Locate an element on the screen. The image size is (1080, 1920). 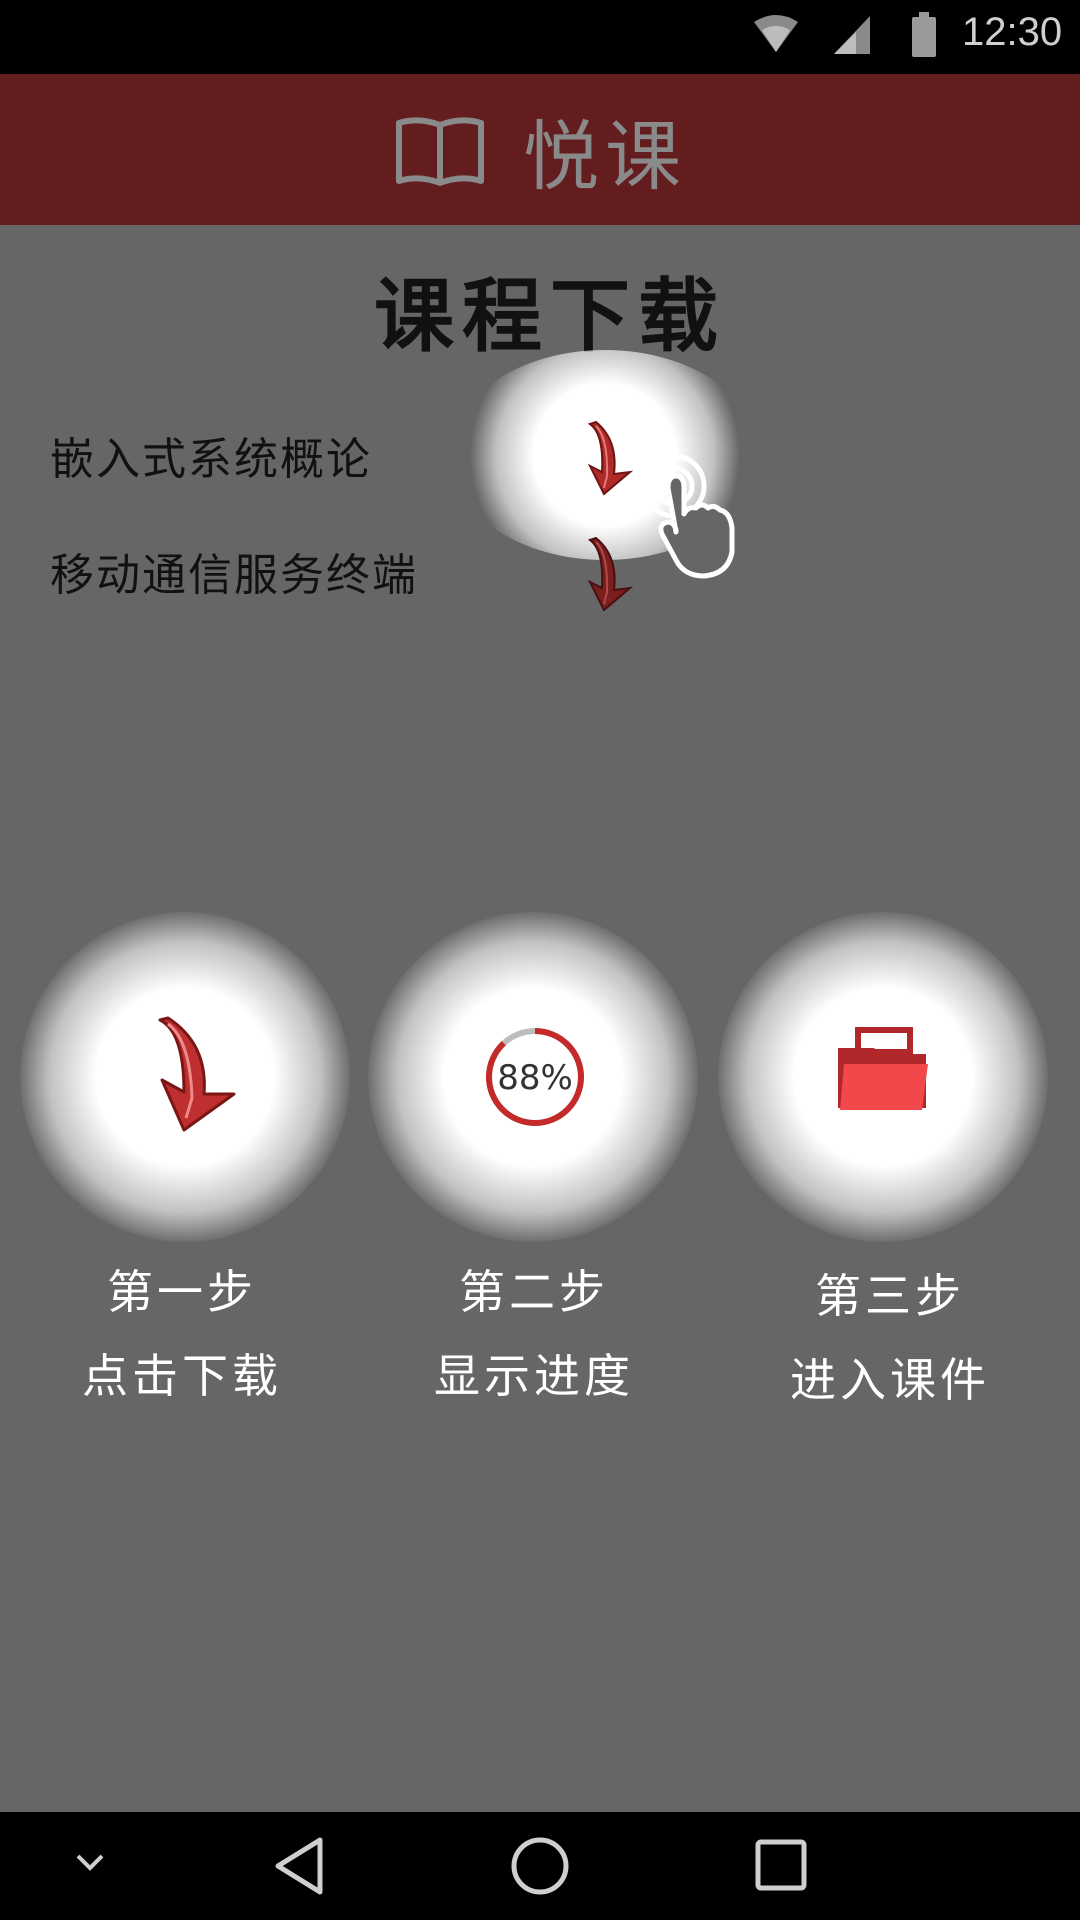
clock: 12:30 is located at coordinates (1012, 32).